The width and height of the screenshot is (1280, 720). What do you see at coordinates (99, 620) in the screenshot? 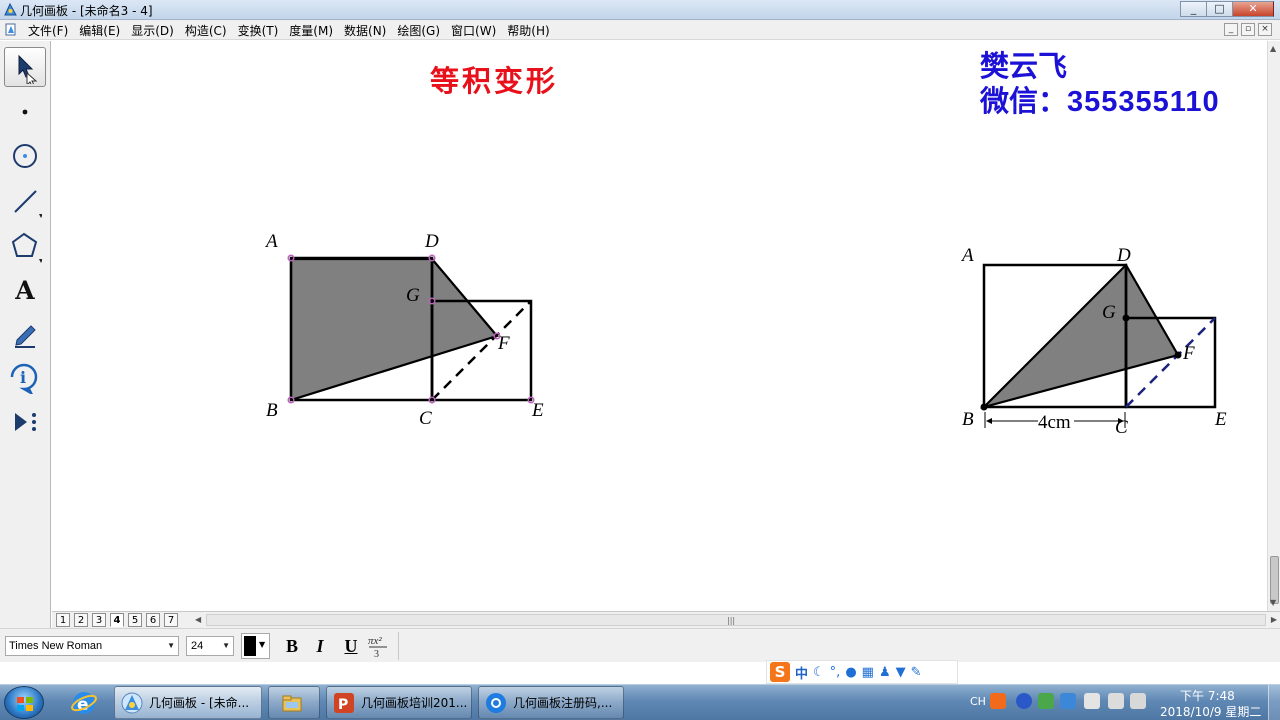
I see `page-tab-3: 3` at bounding box center [99, 620].